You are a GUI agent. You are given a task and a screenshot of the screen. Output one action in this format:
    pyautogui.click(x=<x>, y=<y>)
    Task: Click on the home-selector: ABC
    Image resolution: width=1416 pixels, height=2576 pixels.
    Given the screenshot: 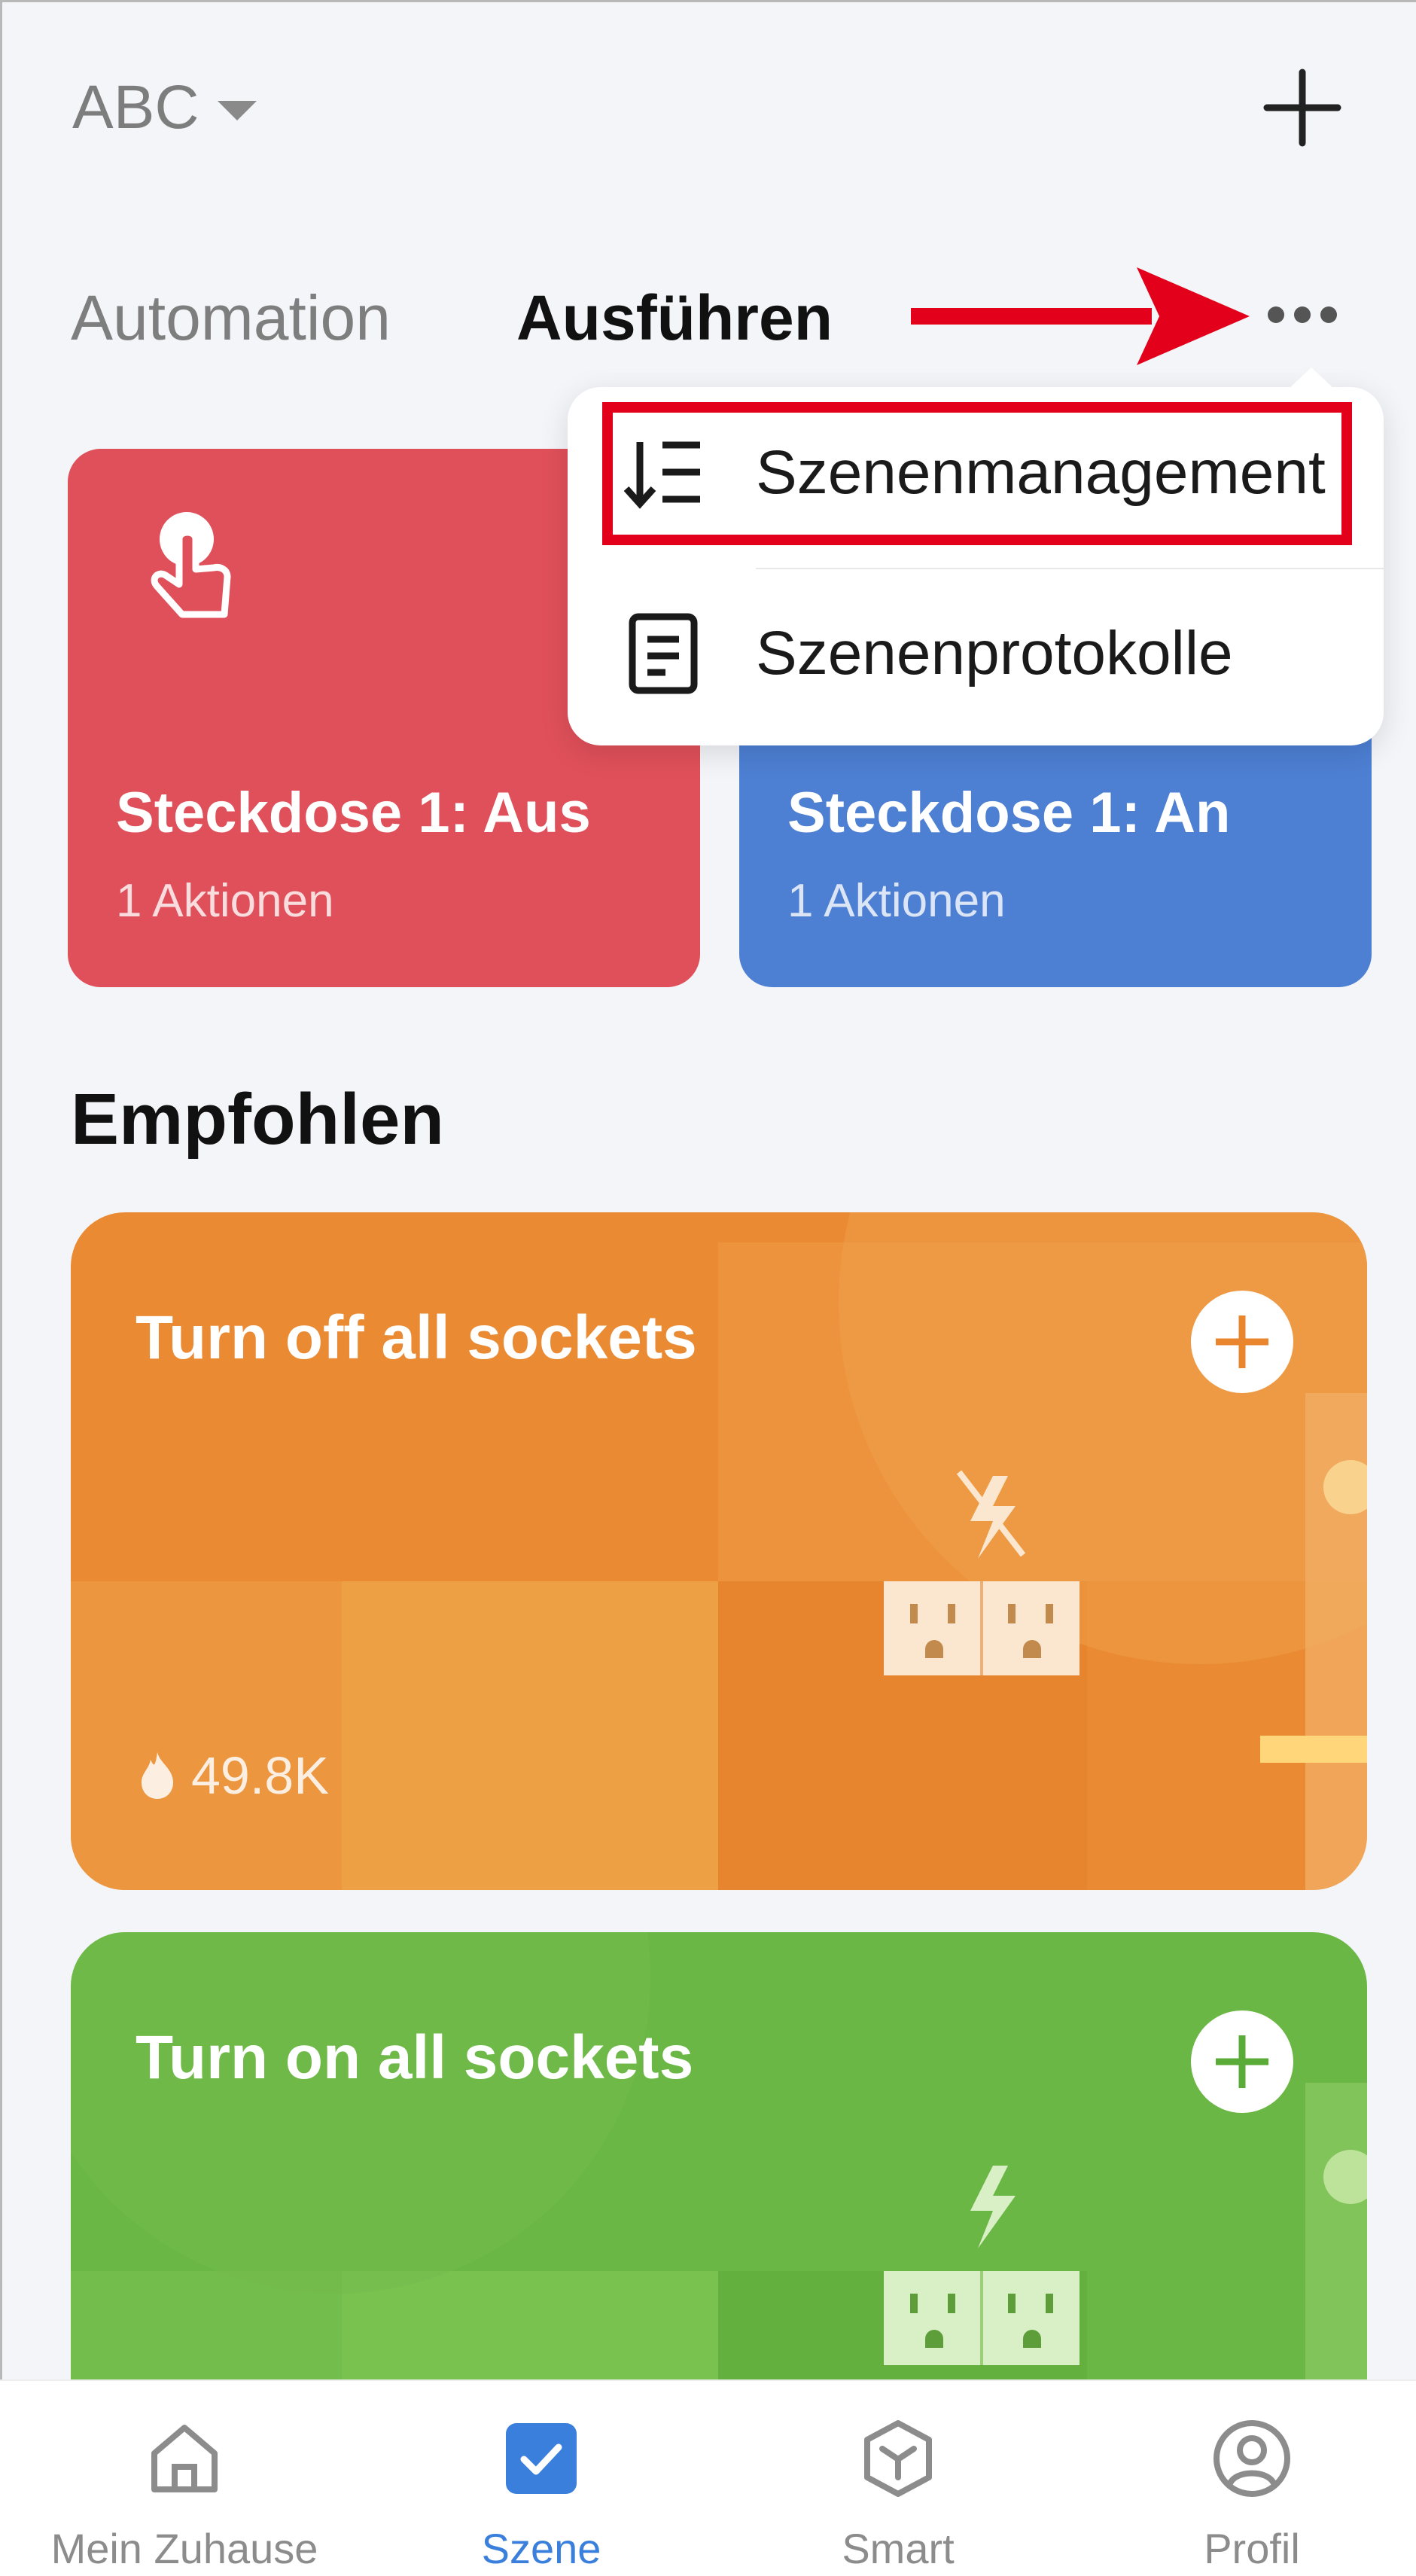 What is the action you would take?
    pyautogui.click(x=164, y=107)
    